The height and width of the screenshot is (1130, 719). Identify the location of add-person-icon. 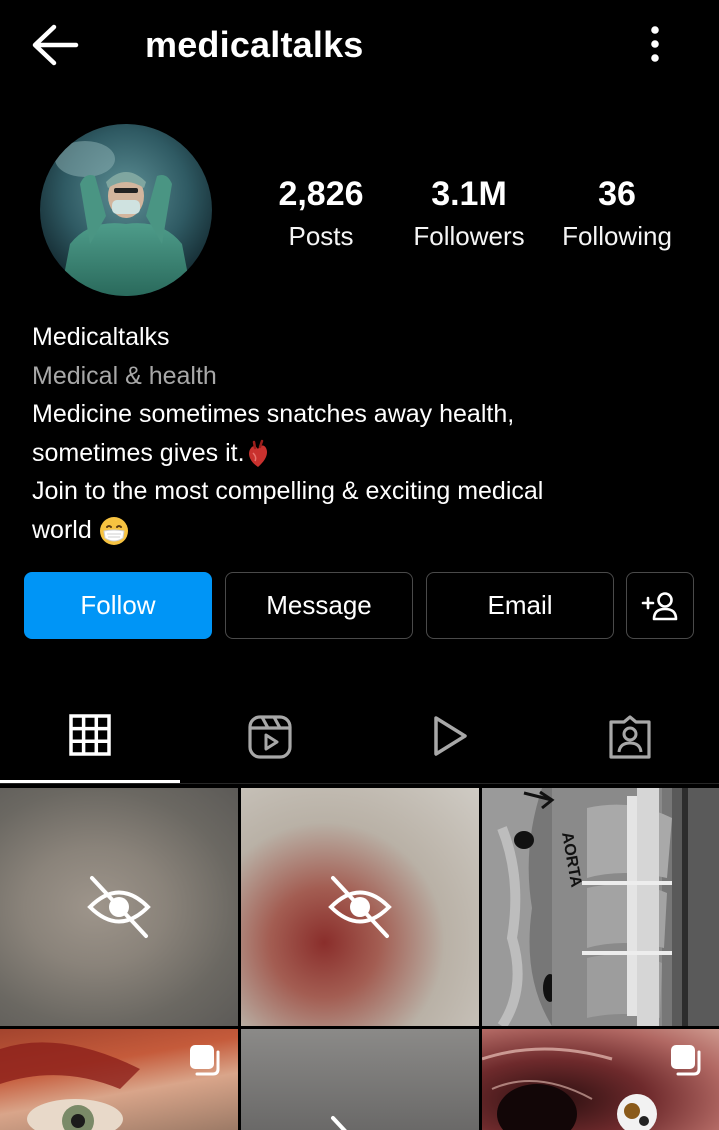
(659, 605).